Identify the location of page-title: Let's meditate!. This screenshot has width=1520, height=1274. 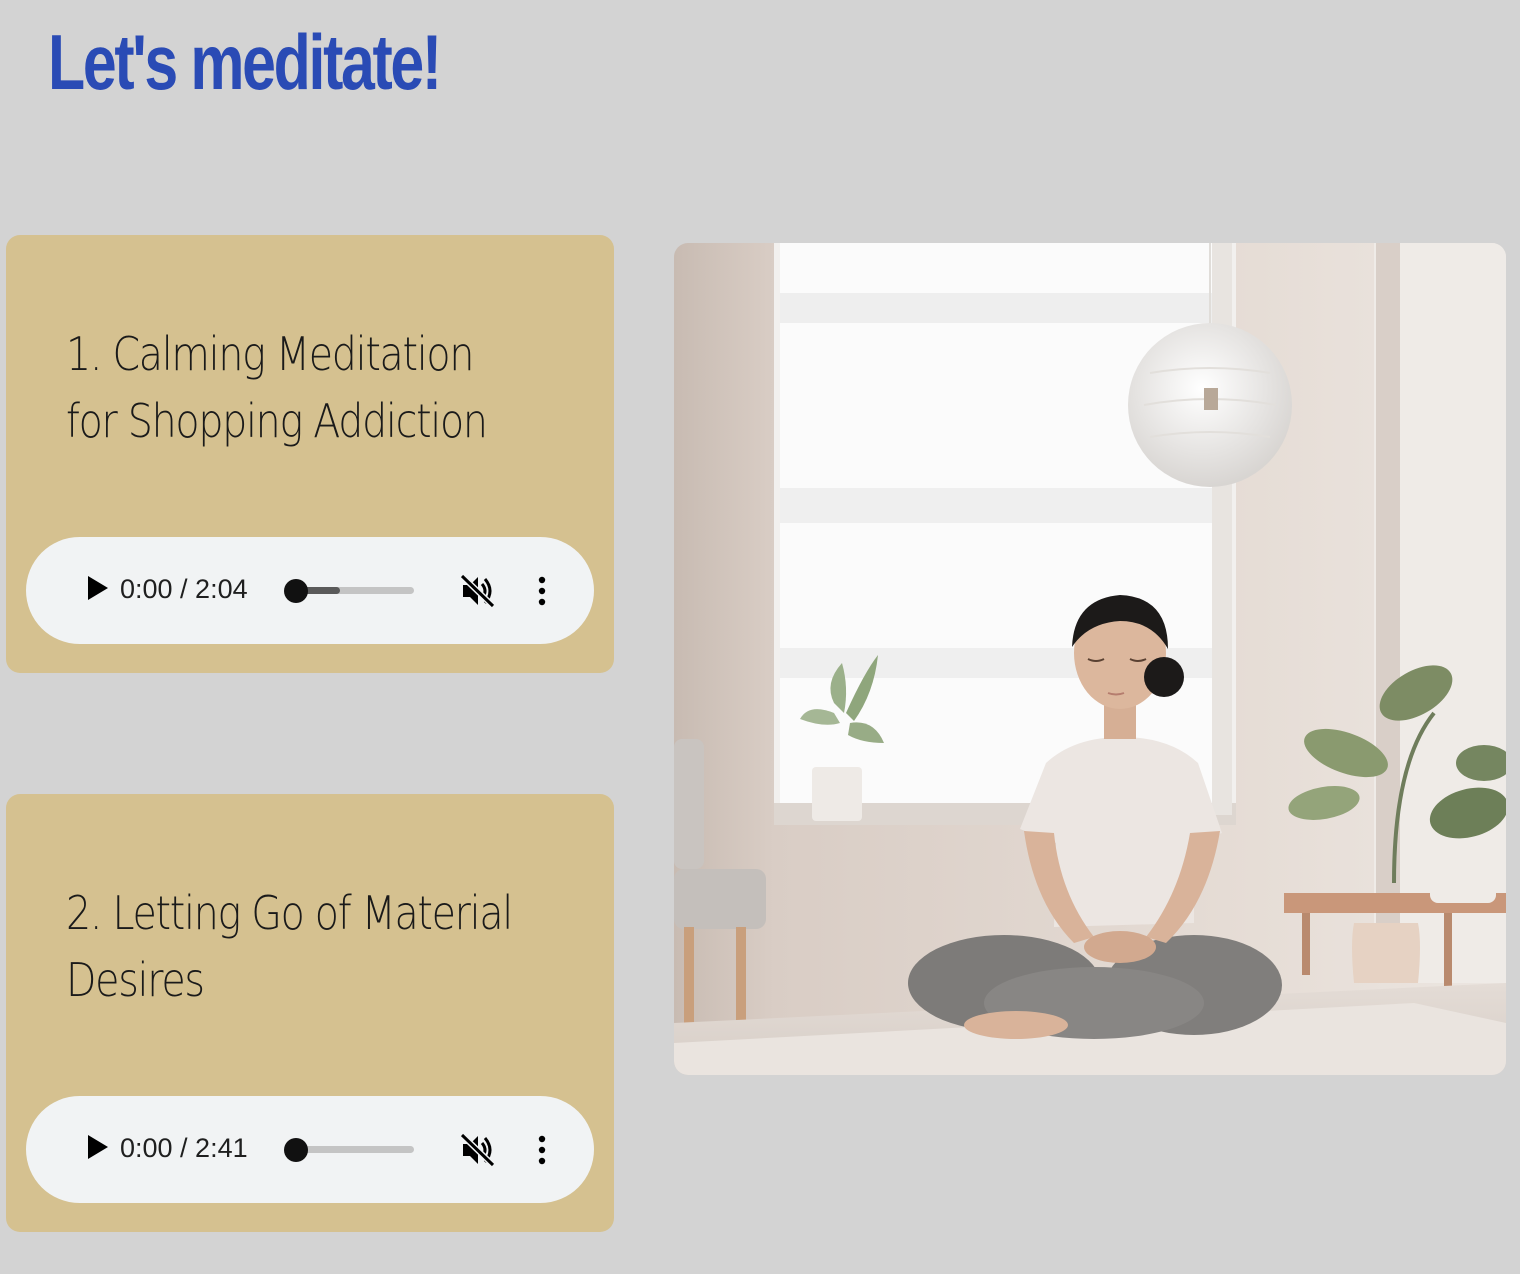
(245, 62).